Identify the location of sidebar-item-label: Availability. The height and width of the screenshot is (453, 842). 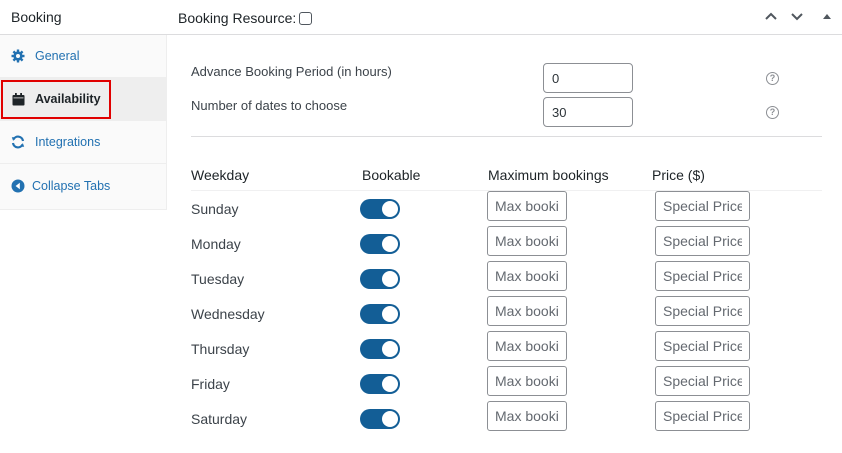
(68, 99).